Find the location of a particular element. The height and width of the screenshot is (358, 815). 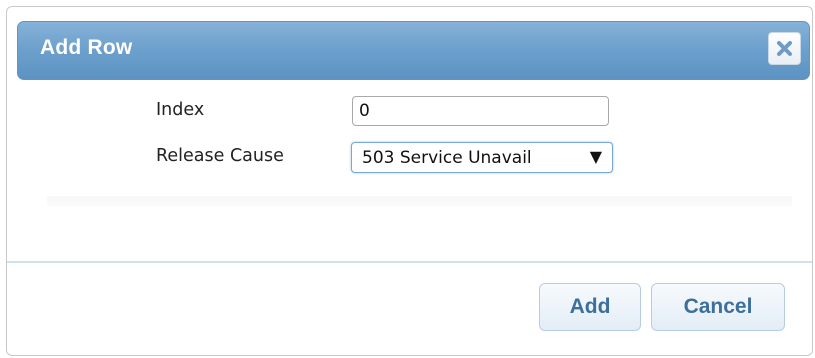

close-x-icon is located at coordinates (784, 48).